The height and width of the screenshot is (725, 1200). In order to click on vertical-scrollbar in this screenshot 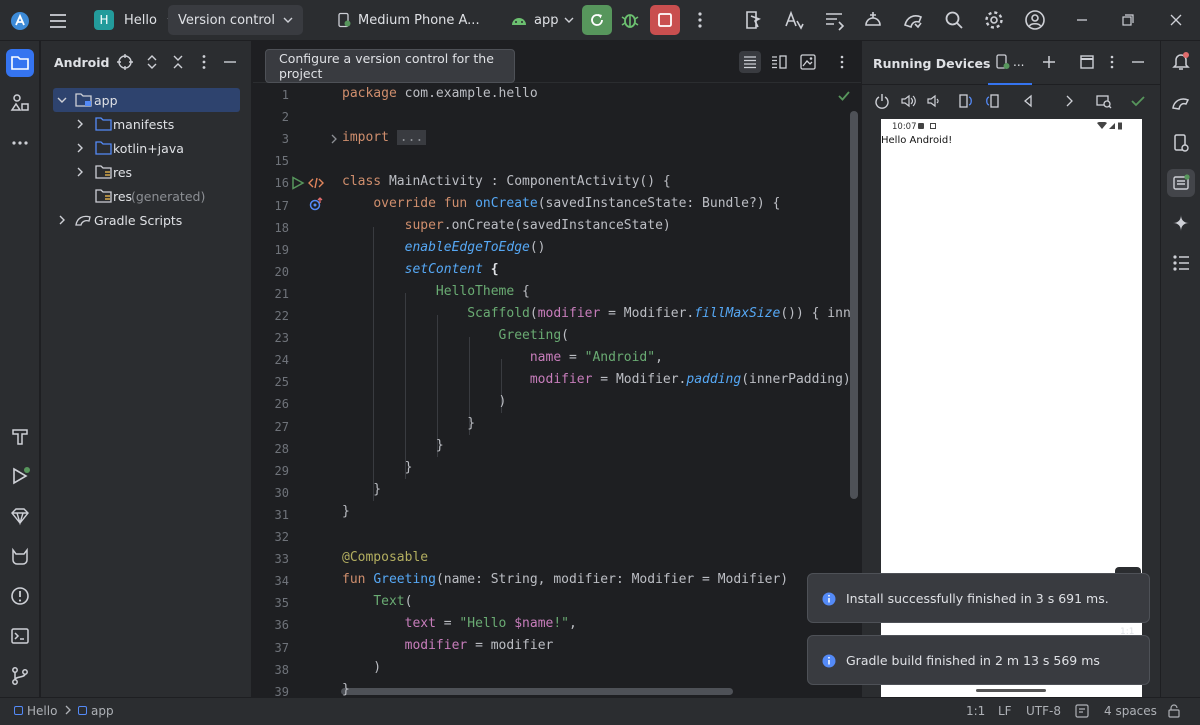, I will do `click(854, 305)`.